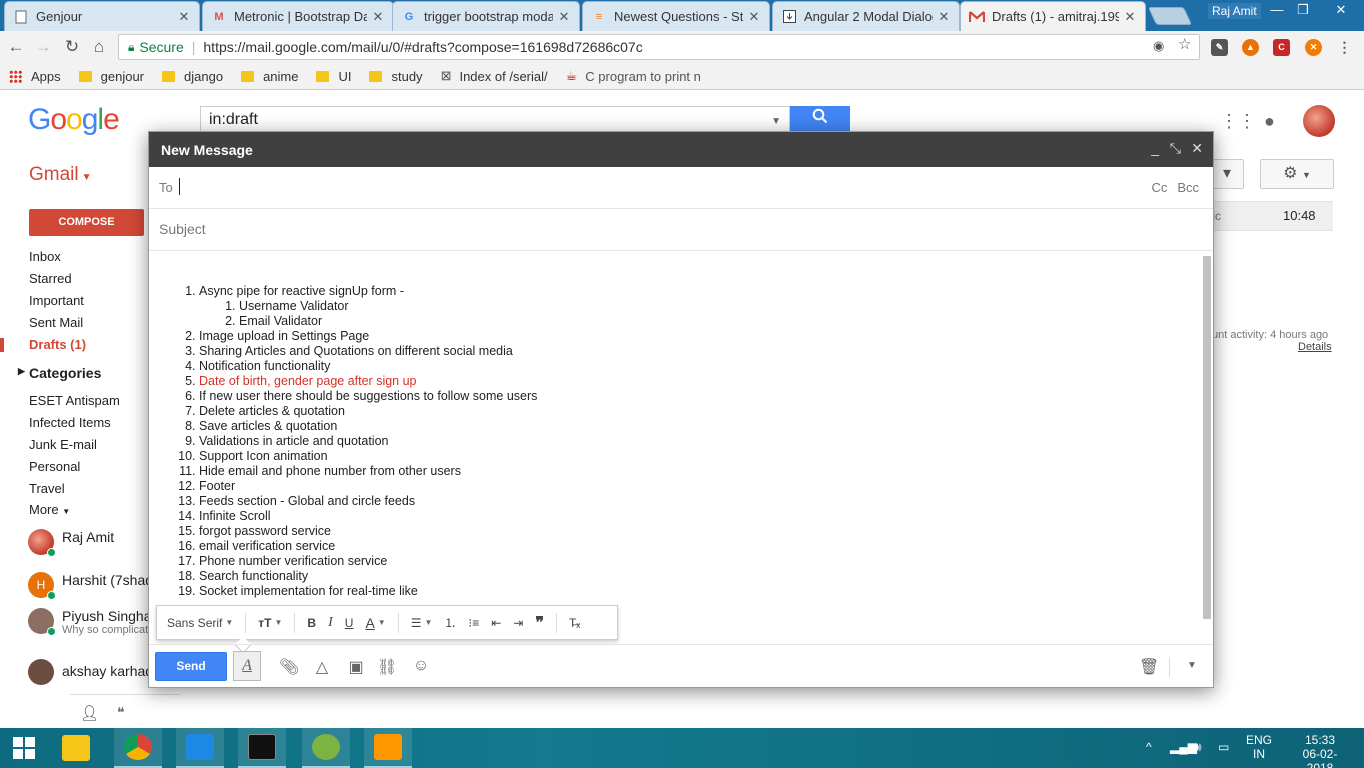 The width and height of the screenshot is (1364, 768). I want to click on tab-metronic: M Metronic | Bootstrap Da ✕, so click(298, 16).